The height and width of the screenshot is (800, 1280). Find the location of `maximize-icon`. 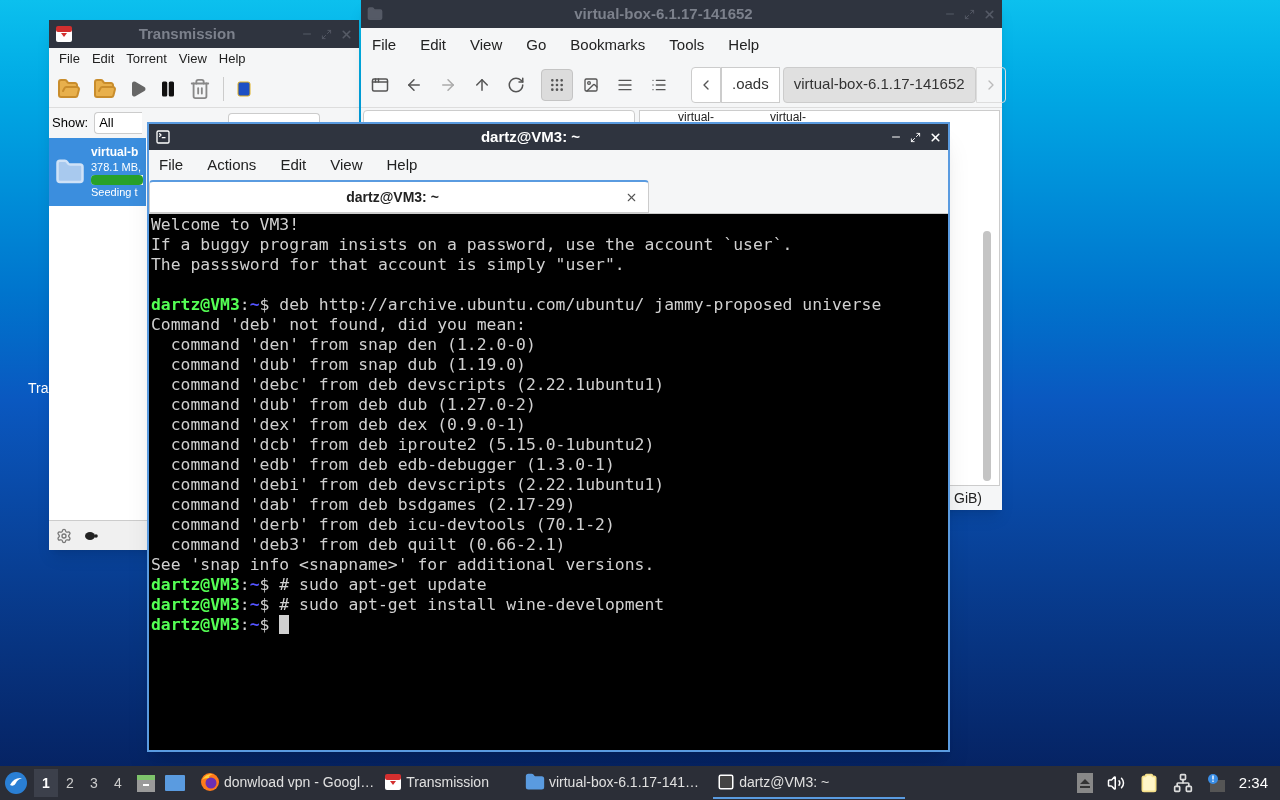

maximize-icon is located at coordinates (915, 137).